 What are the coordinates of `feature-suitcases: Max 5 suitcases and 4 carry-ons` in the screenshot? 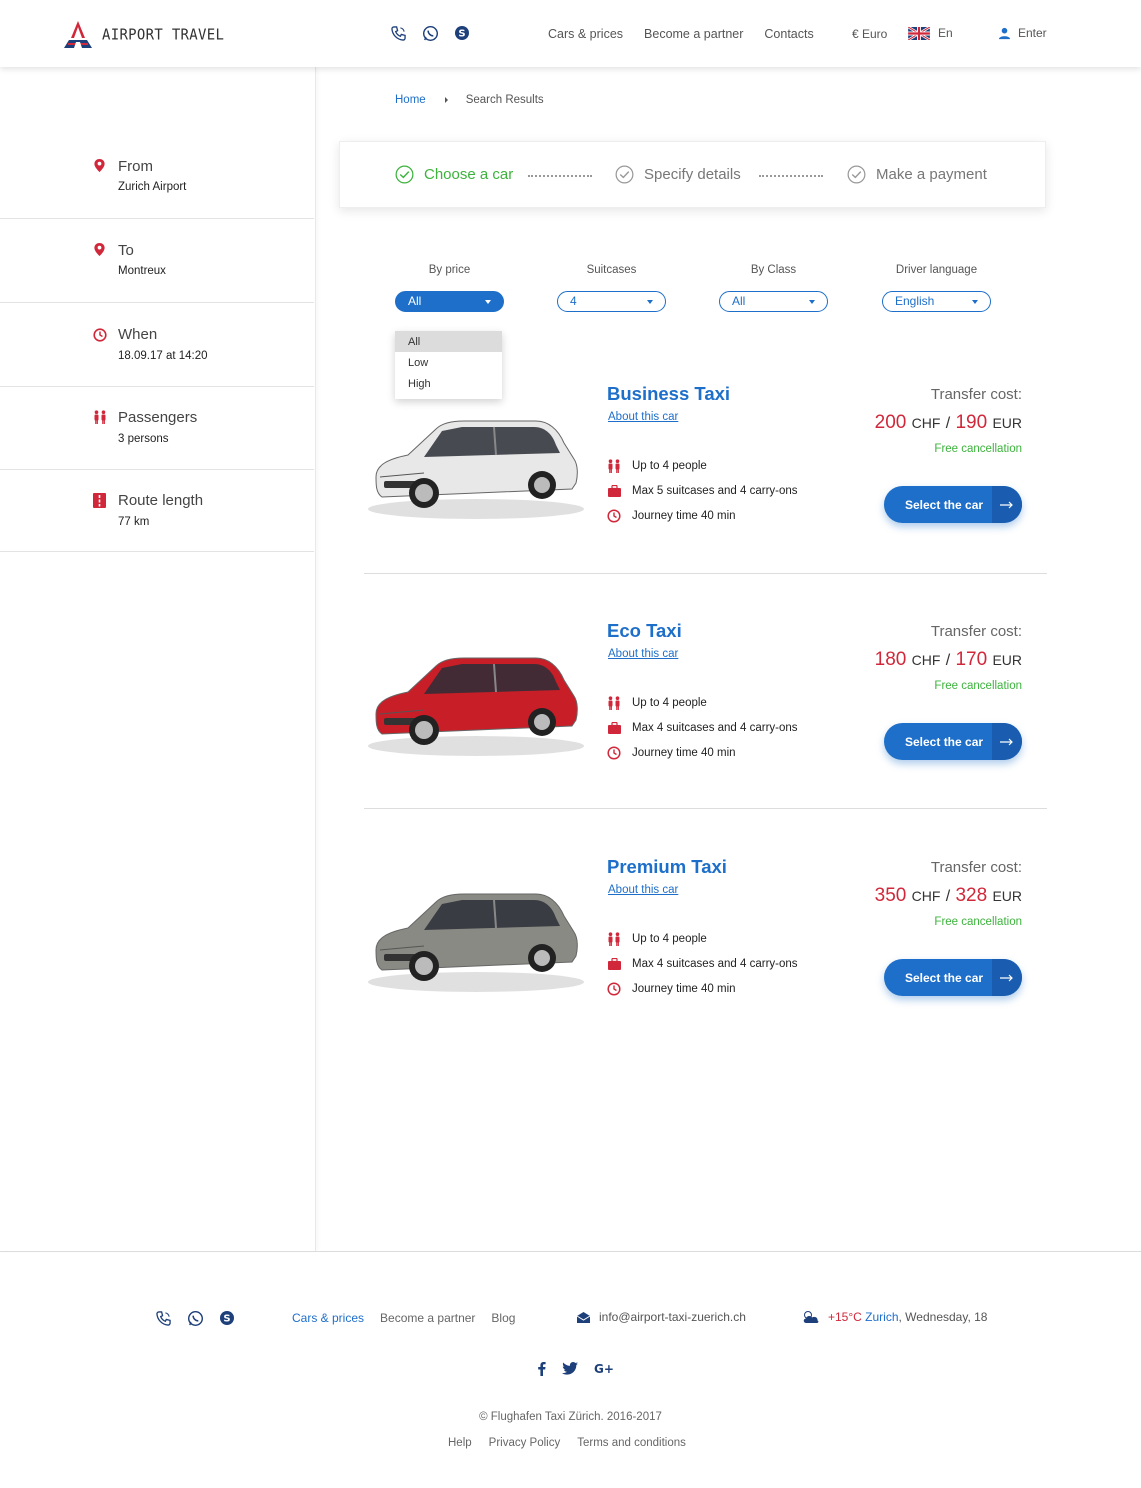 It's located at (702, 491).